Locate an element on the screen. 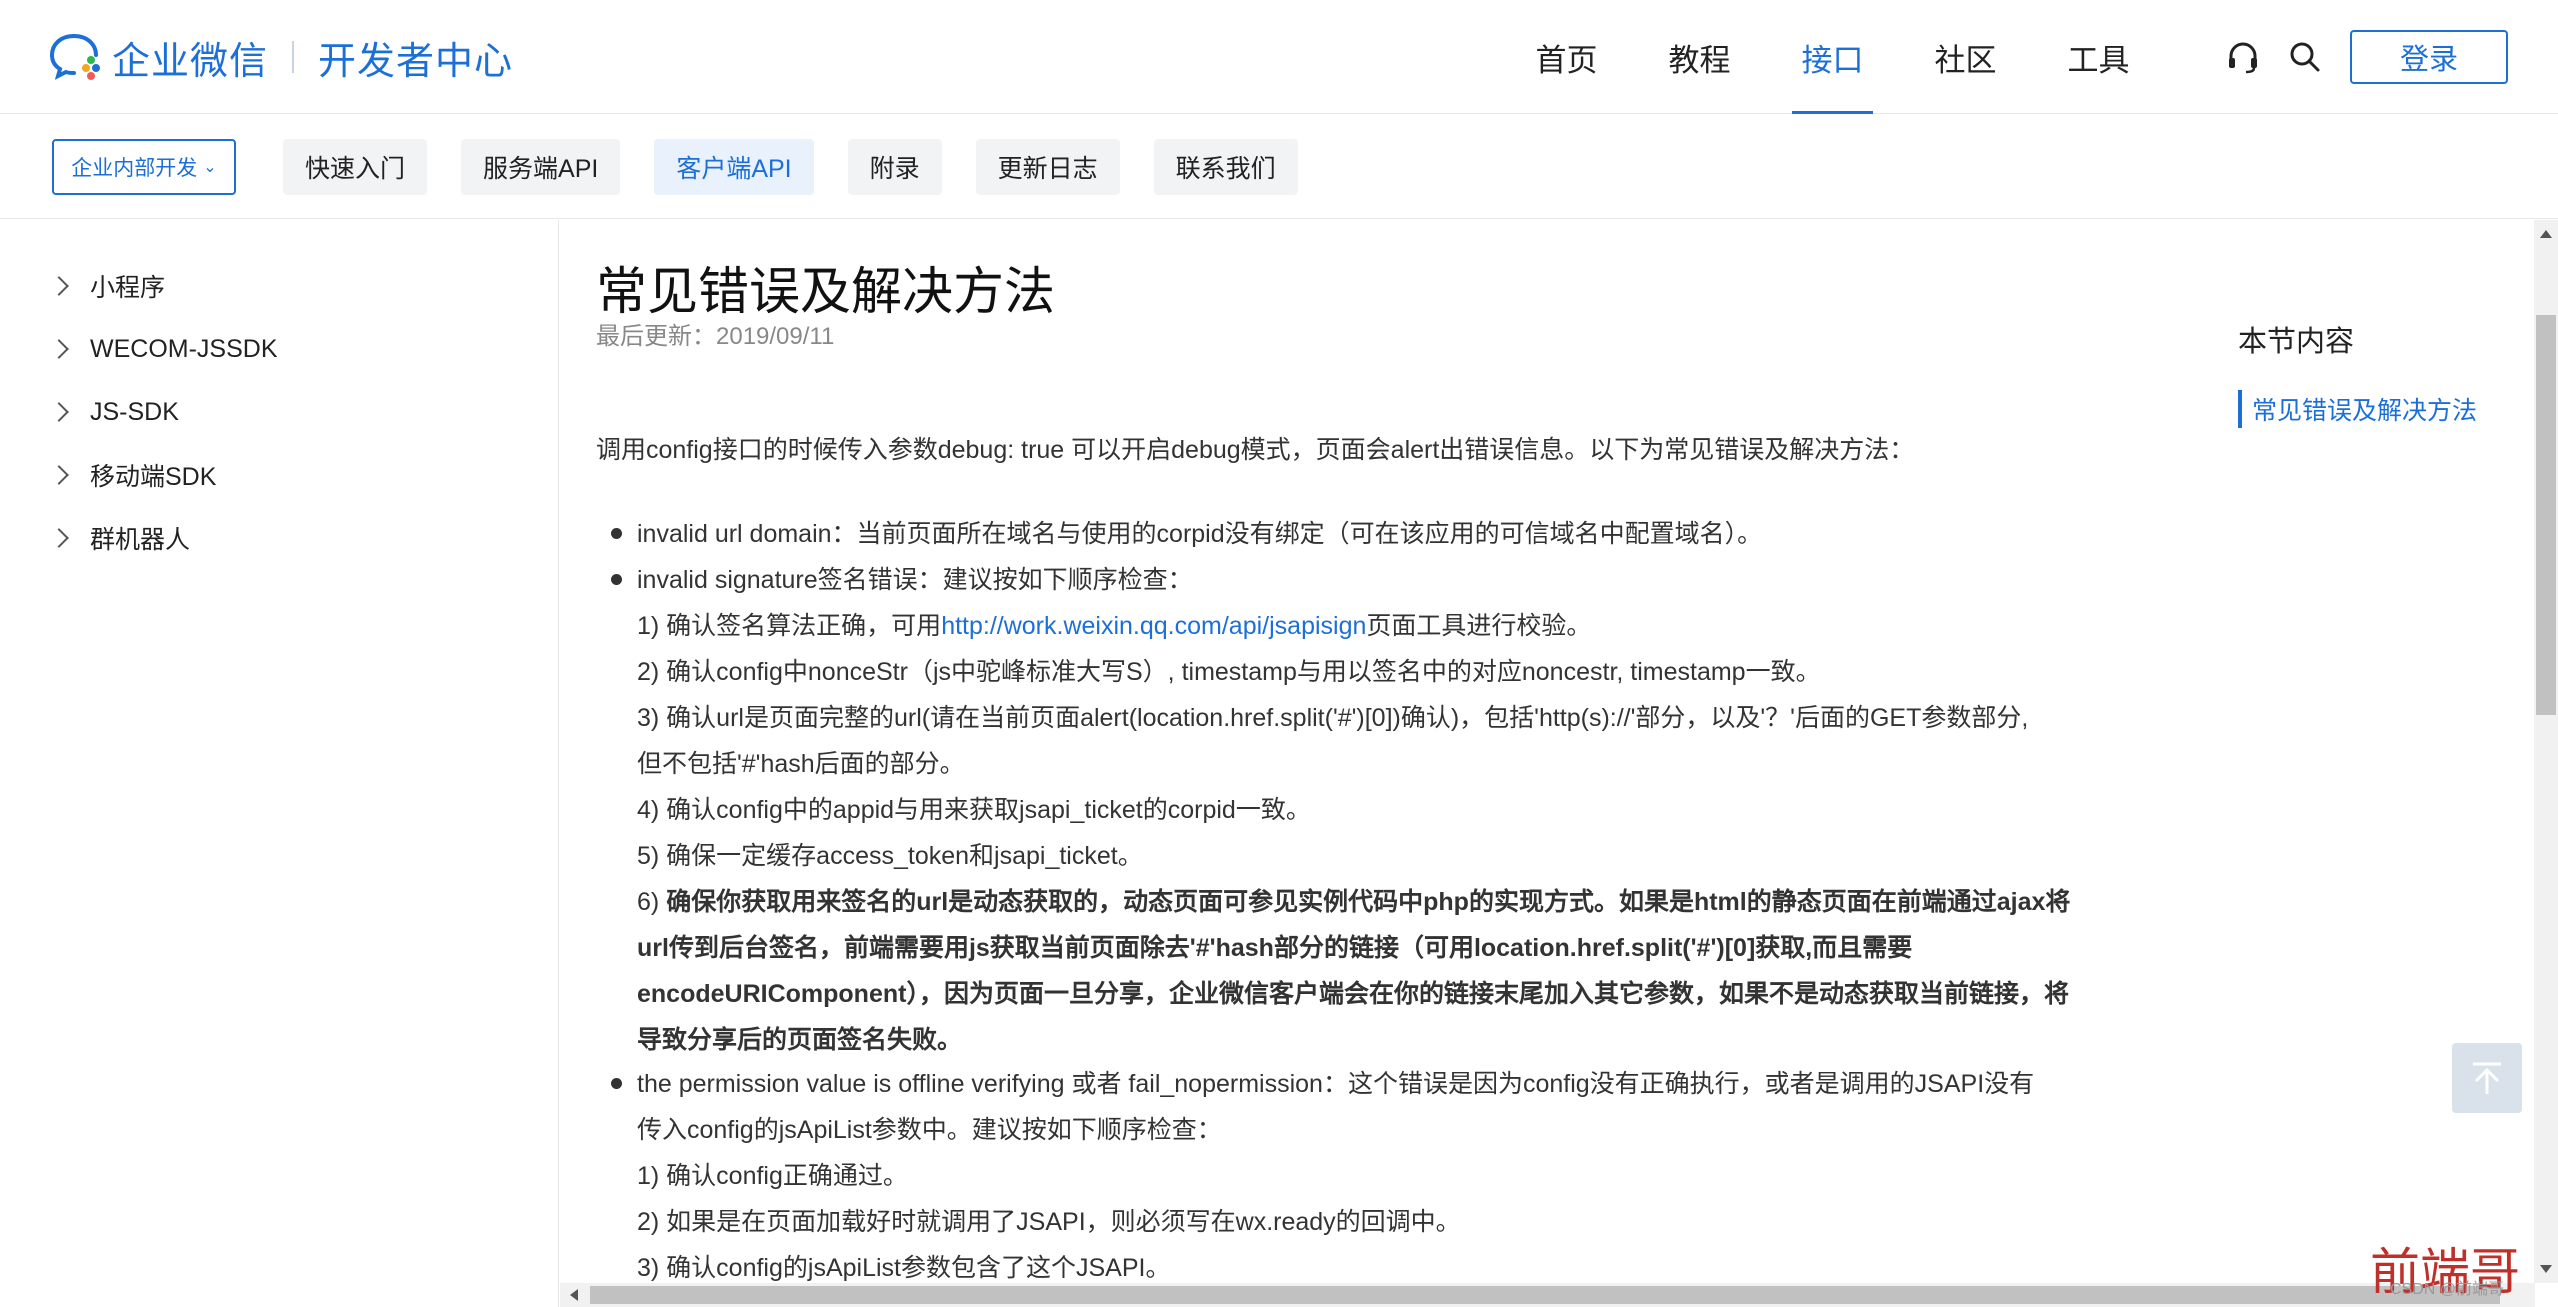 The height and width of the screenshot is (1307, 2558). step-bold-text: 导致分享后的页面签名失败。 is located at coordinates (800, 1040).